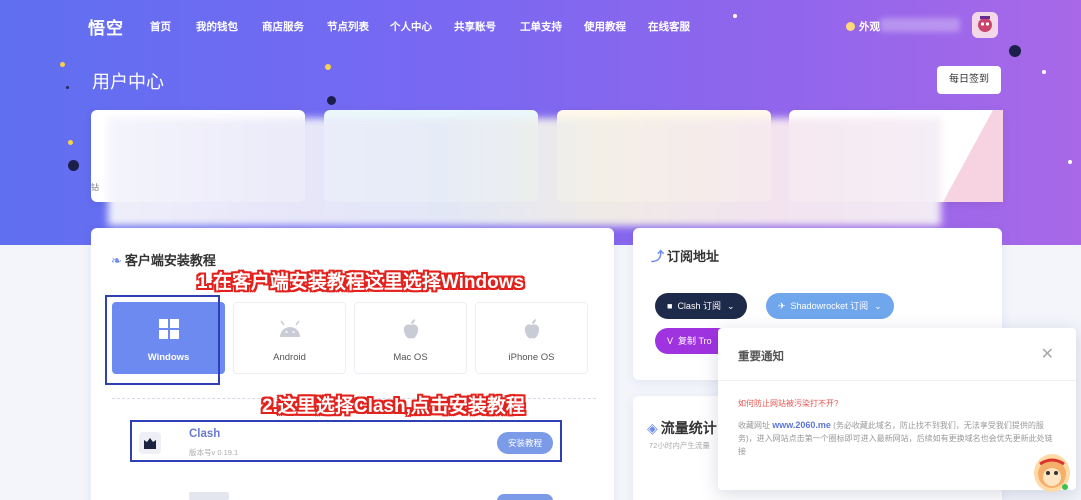 This screenshot has width=1081, height=500. Describe the element at coordinates (1047, 354) in the screenshot. I see `close-icon: ✕` at that location.